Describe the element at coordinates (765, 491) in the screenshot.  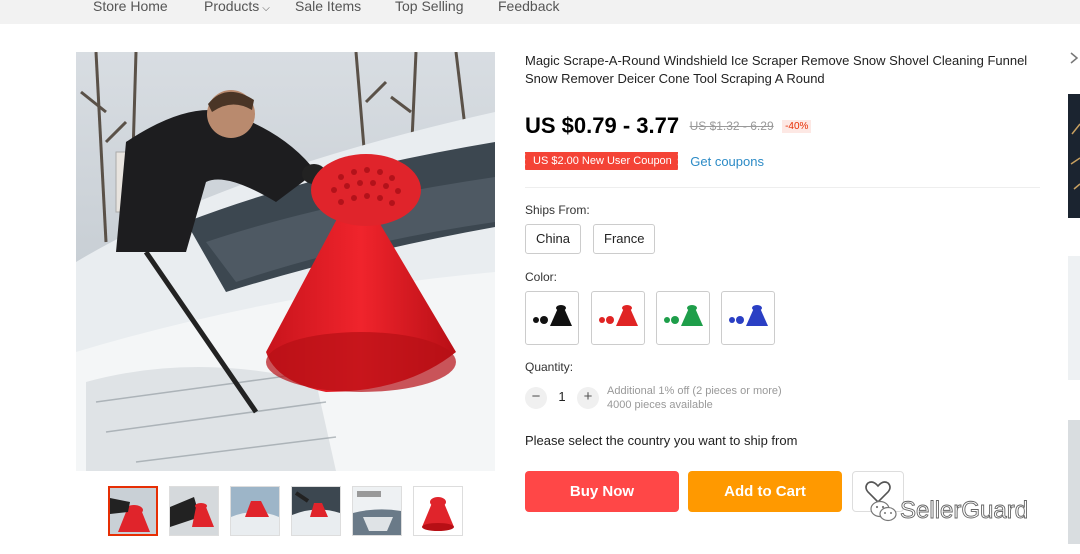
I see `add-to-cart-button: Add to Cart` at that location.